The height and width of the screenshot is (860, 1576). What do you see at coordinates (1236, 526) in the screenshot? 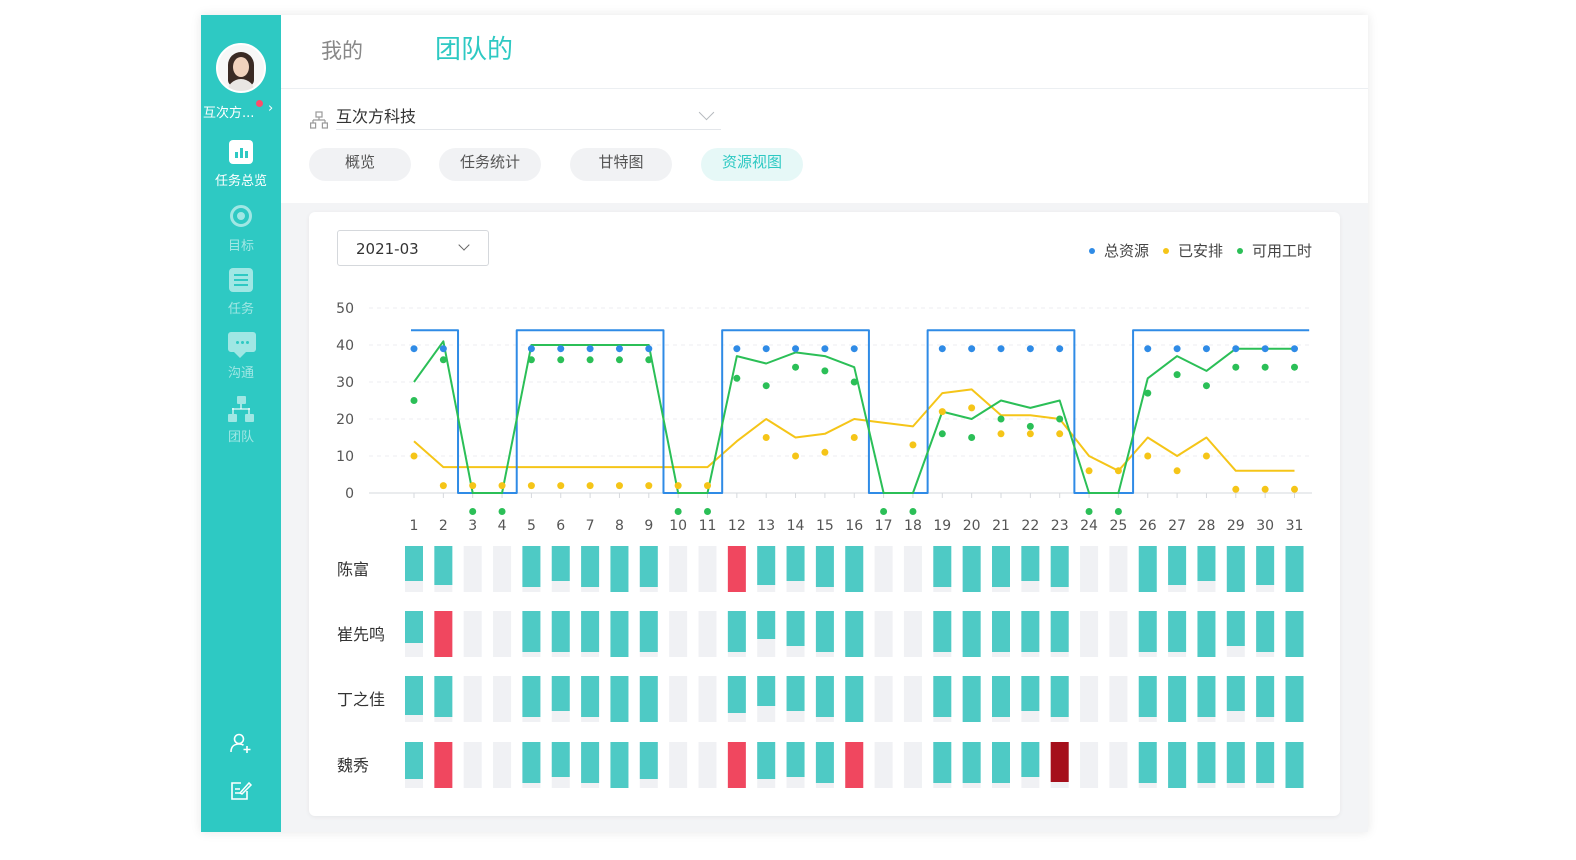
I see `x-tick-label: 29` at bounding box center [1236, 526].